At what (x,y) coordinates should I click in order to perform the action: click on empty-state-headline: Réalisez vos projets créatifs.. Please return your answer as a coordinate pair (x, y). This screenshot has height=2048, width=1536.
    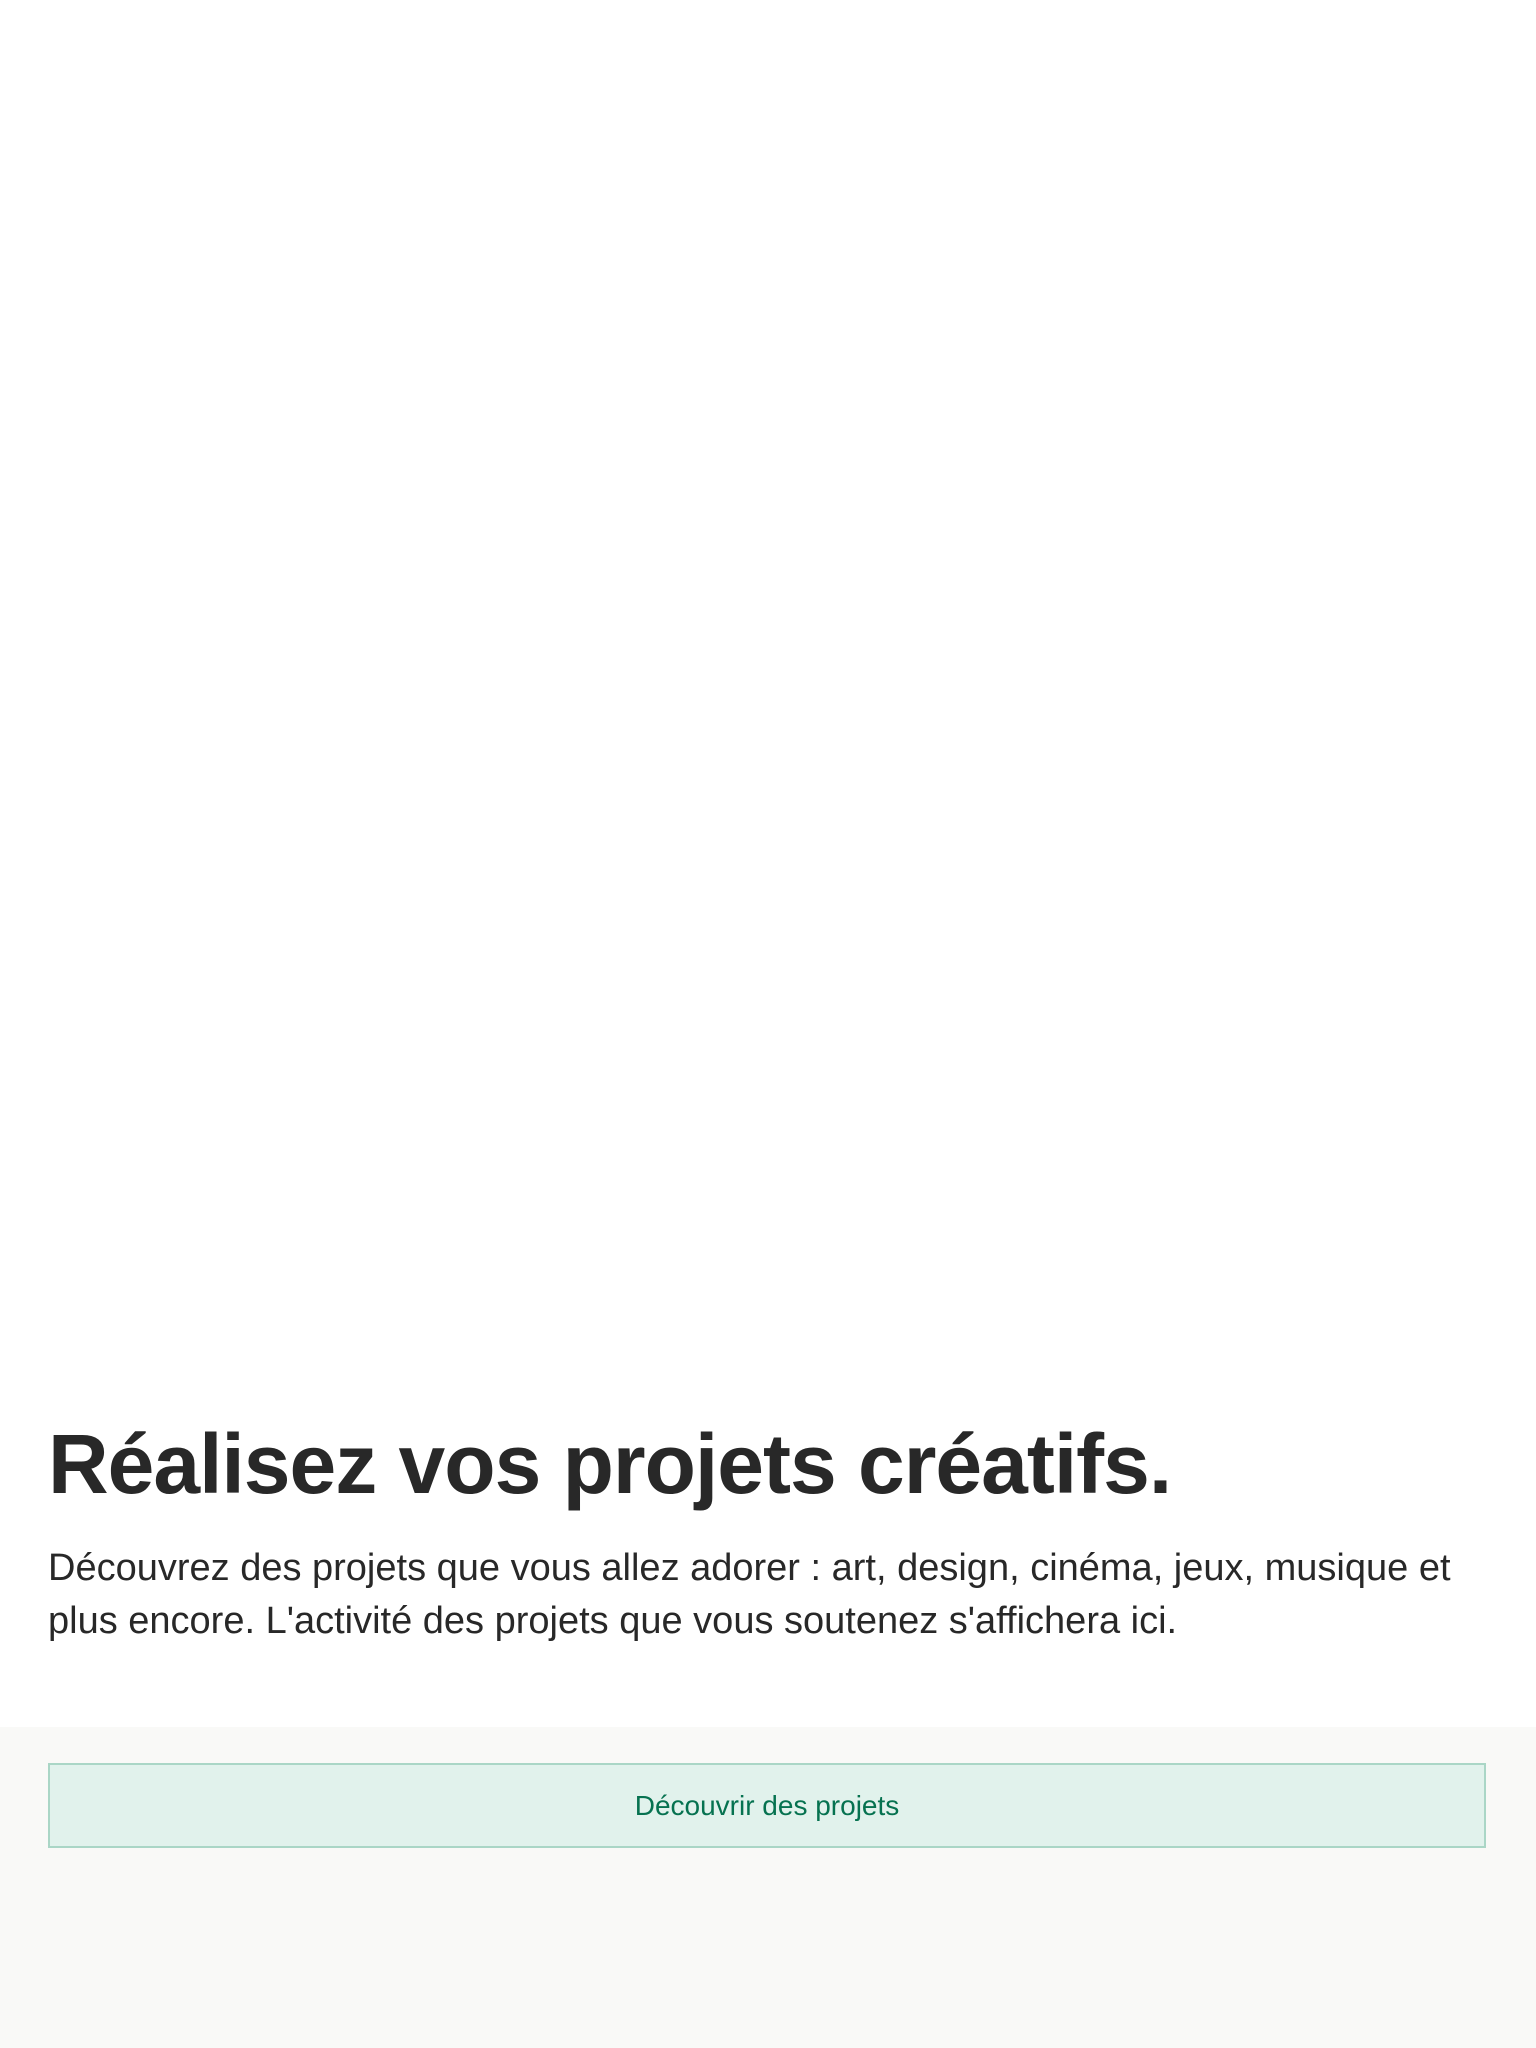
    Looking at the image, I should click on (610, 1464).